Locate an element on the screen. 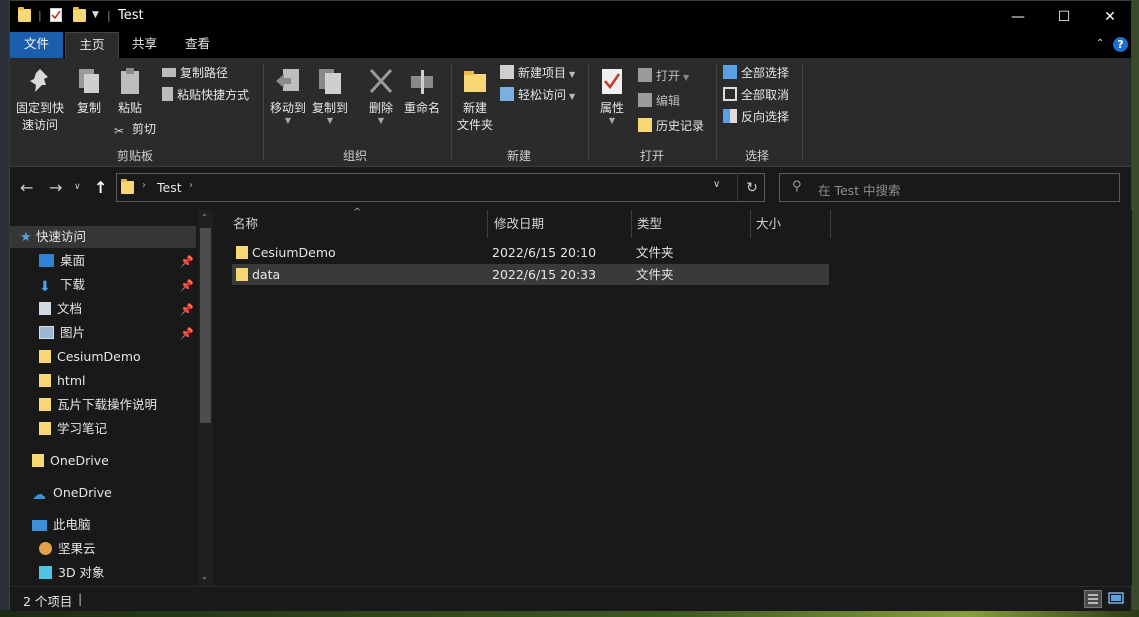 Image resolution: width=1139 pixels, height=617 pixels. address-bar: › Test › ∨ is located at coordinates (440, 187).